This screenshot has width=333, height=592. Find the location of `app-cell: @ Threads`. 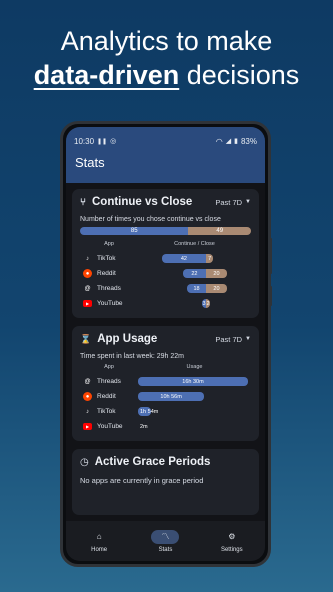

app-cell: @ Threads is located at coordinates (109, 288).